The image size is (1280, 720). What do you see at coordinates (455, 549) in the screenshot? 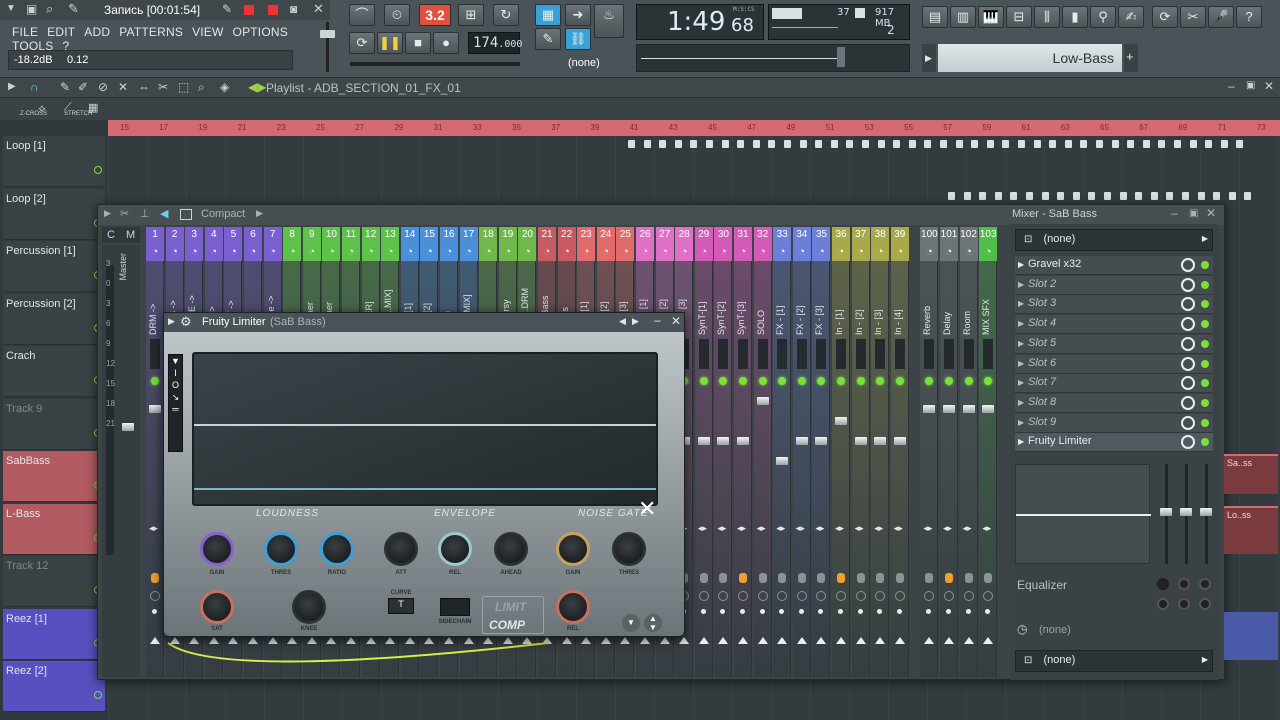
I see `rel-knob` at bounding box center [455, 549].